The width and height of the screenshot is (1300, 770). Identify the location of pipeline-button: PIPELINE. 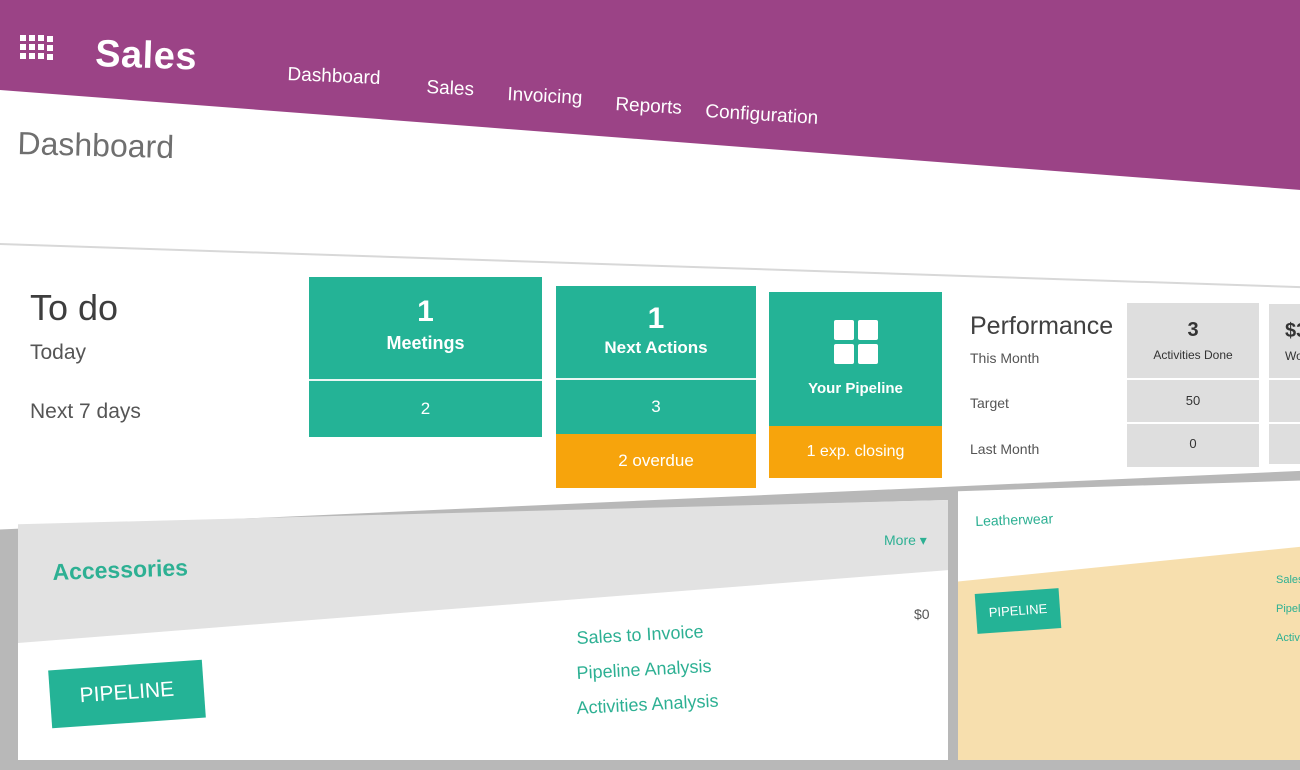
(127, 694).